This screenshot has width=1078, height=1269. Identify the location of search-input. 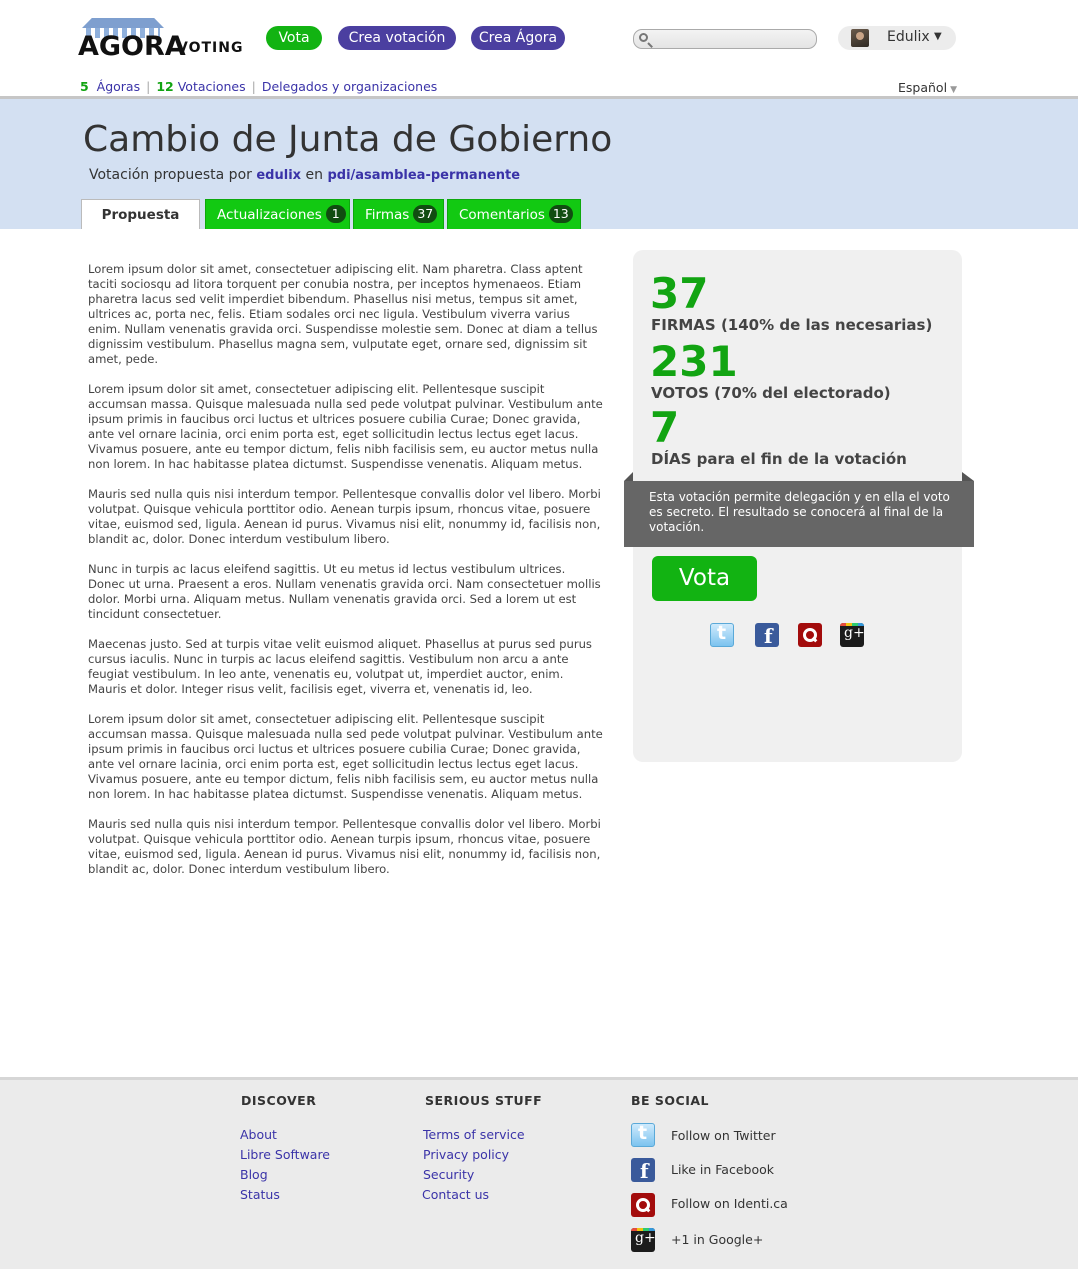
(733, 39).